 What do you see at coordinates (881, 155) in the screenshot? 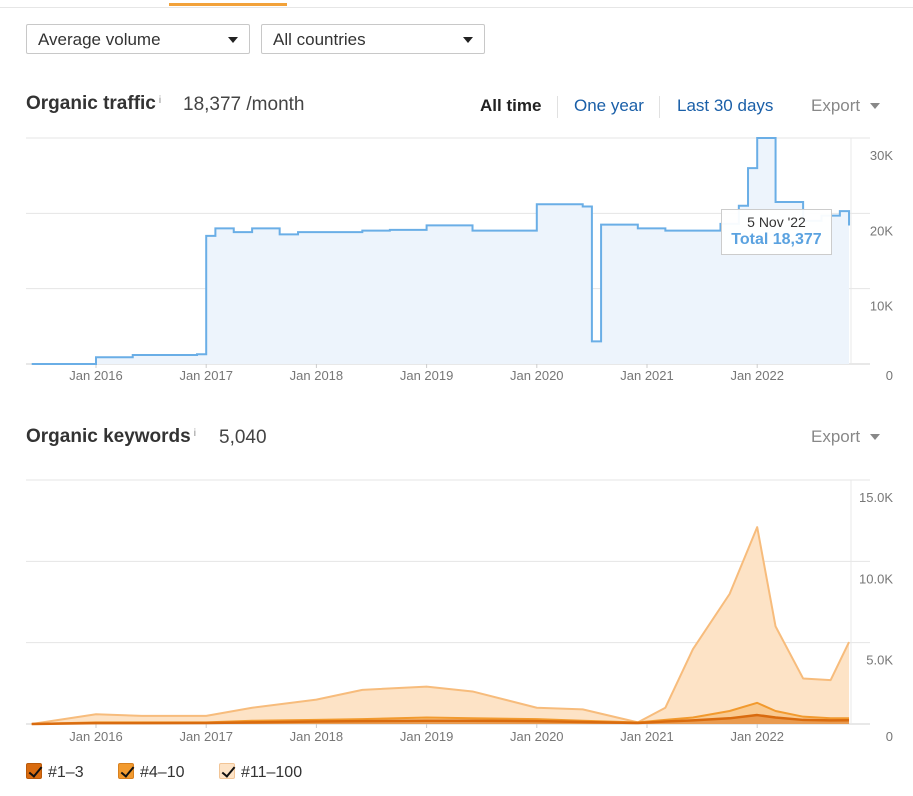
I see `y-tick-label: 30K` at bounding box center [881, 155].